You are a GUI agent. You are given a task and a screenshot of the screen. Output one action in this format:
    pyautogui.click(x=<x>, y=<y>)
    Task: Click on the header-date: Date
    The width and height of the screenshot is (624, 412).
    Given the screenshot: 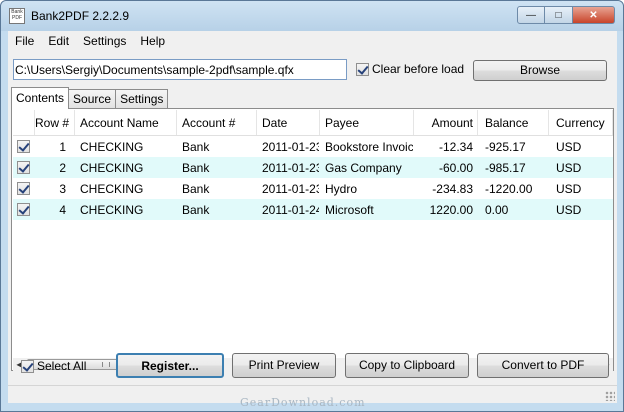 What is the action you would take?
    pyautogui.click(x=288, y=122)
    